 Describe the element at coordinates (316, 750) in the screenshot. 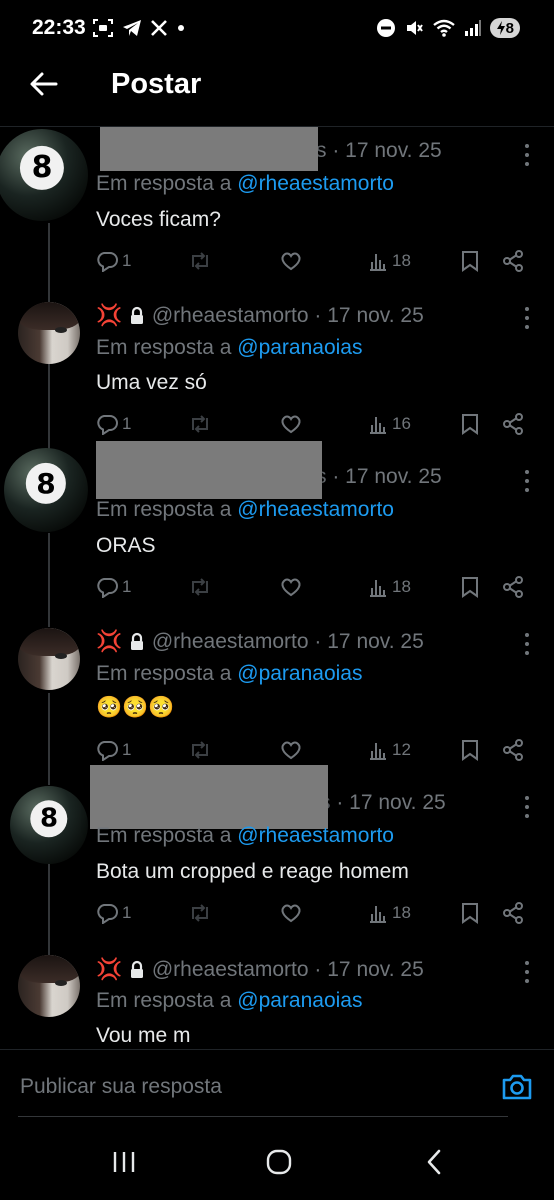

I see `post-actions: 1 12` at that location.